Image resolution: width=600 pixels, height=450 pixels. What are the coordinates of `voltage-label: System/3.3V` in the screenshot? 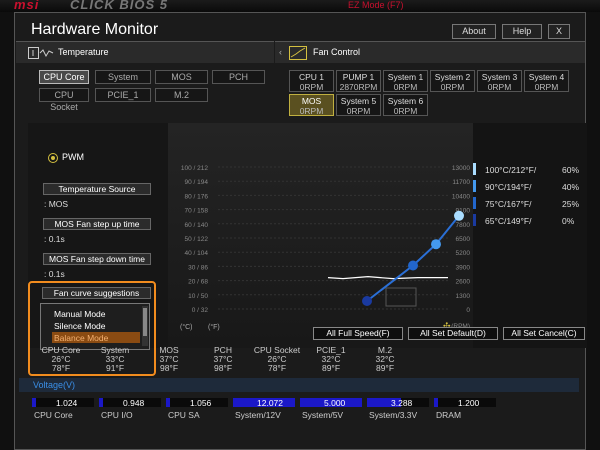 It's located at (393, 415).